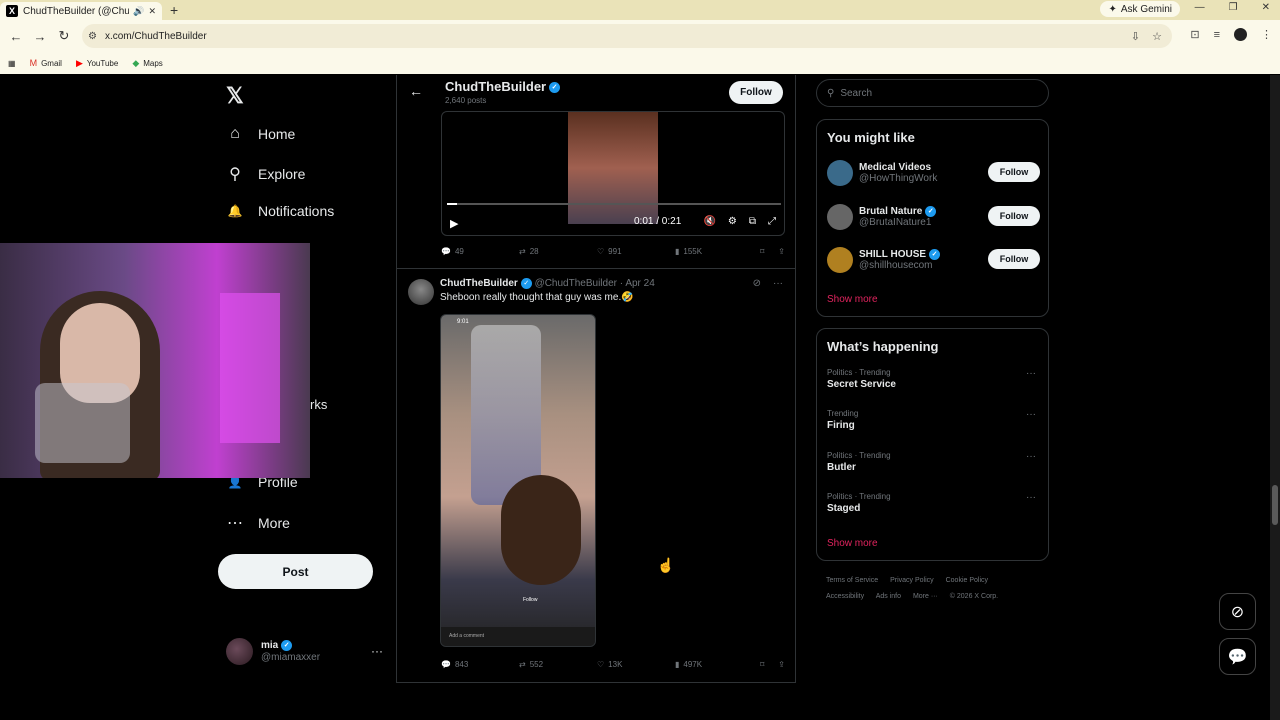 The height and width of the screenshot is (720, 1280). What do you see at coordinates (558, 664) in the screenshot?
I see `repost-button: ⇄ 552` at bounding box center [558, 664].